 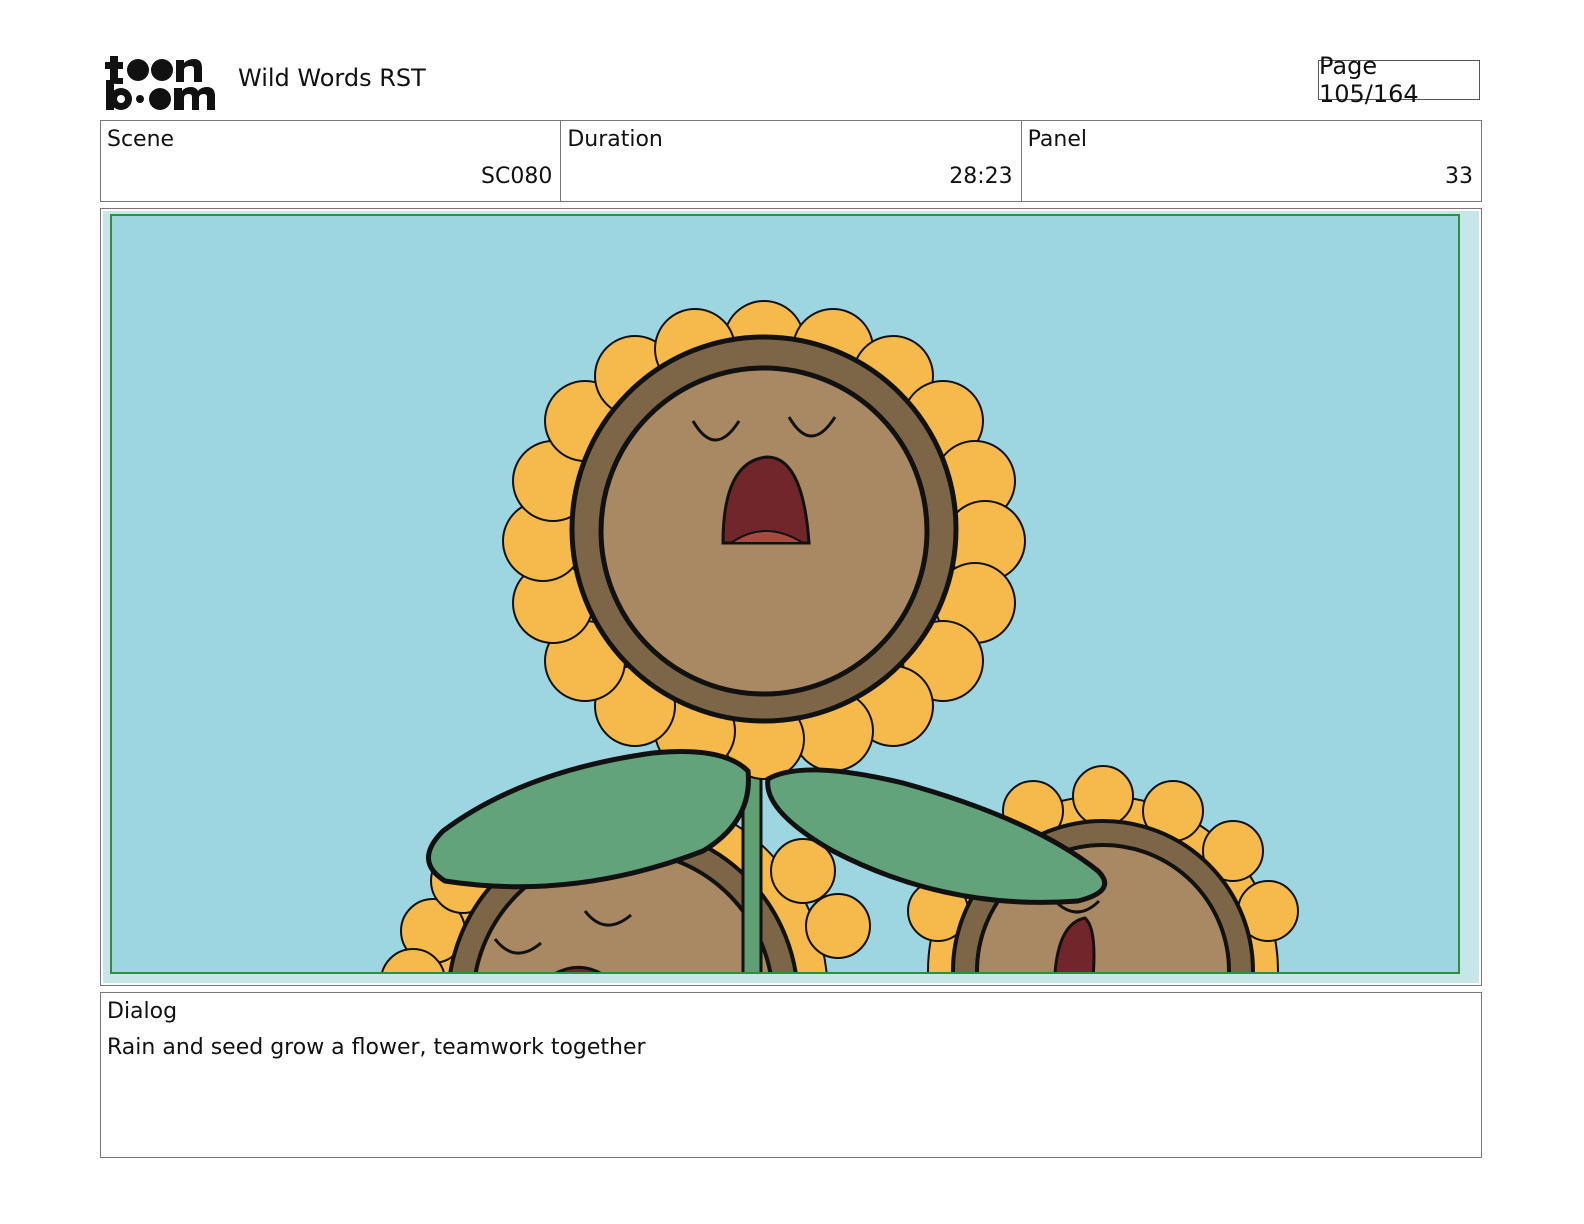 What do you see at coordinates (615, 139) in the screenshot?
I see `duration-label: Duration` at bounding box center [615, 139].